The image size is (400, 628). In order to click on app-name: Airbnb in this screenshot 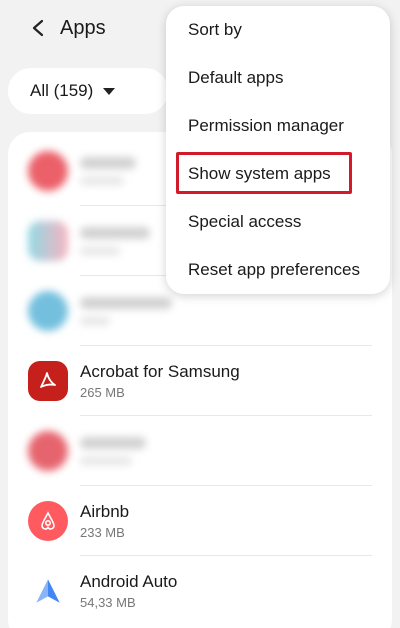, I will do `click(105, 511)`.